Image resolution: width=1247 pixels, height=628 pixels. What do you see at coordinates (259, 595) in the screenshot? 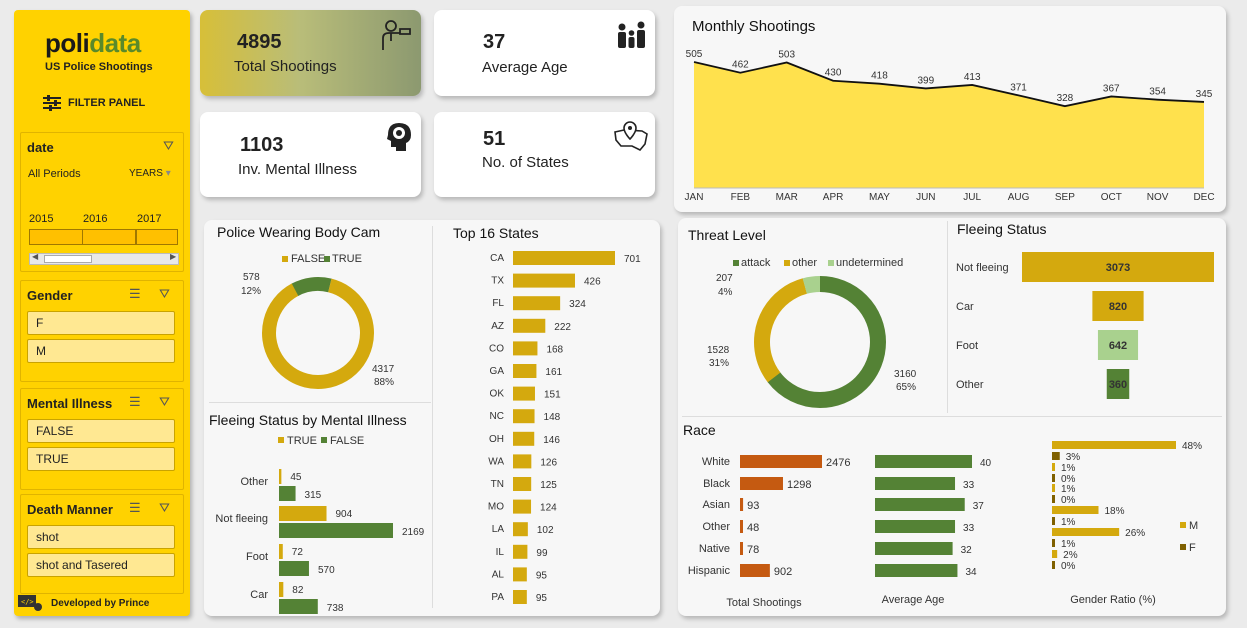
I see `flee-category-3: Car` at bounding box center [259, 595].